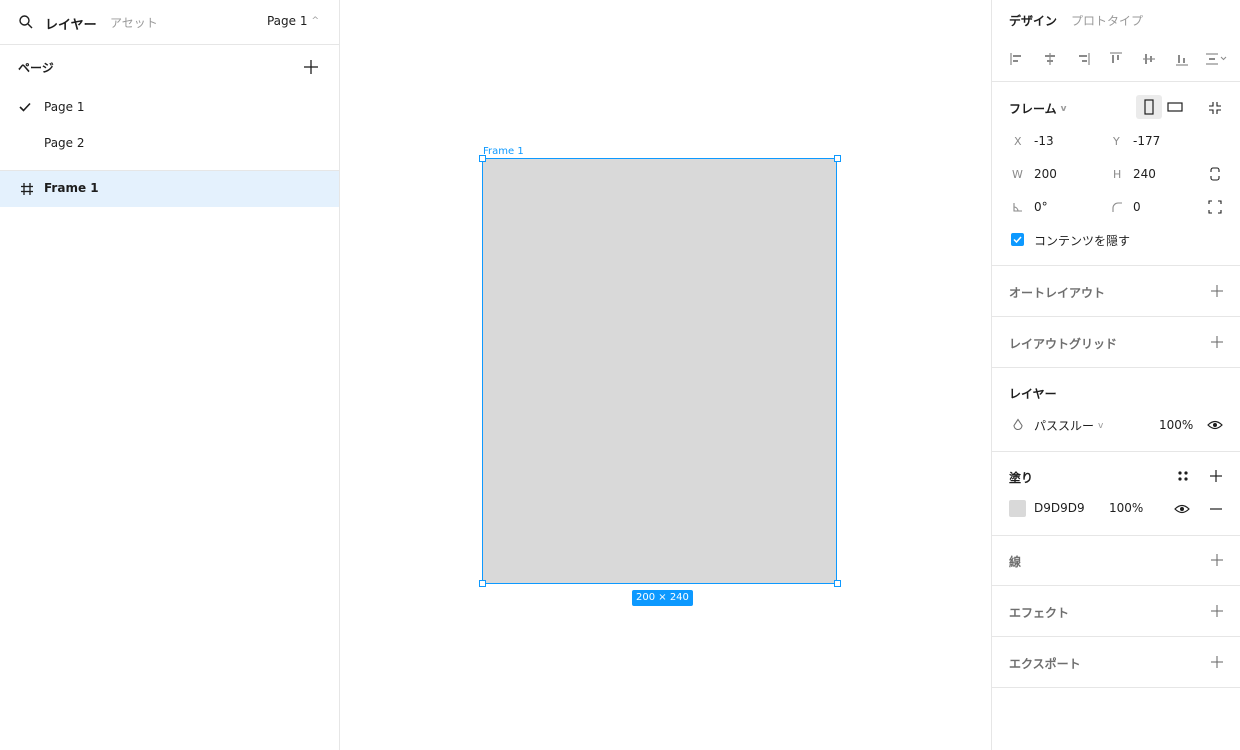 Image resolution: width=1240 pixels, height=750 pixels. Describe the element at coordinates (71, 23) in the screenshot. I see `tab-layers: レイヤー` at that location.